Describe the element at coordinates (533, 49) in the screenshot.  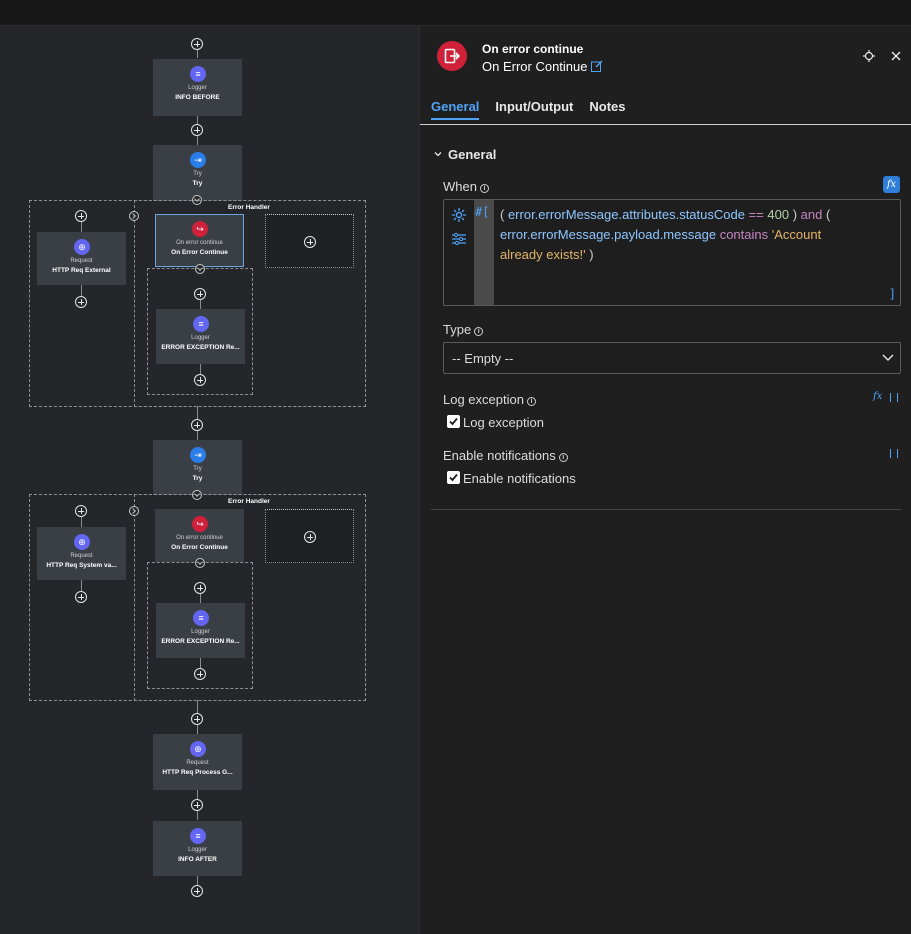
I see `panel-title: On error continue` at that location.